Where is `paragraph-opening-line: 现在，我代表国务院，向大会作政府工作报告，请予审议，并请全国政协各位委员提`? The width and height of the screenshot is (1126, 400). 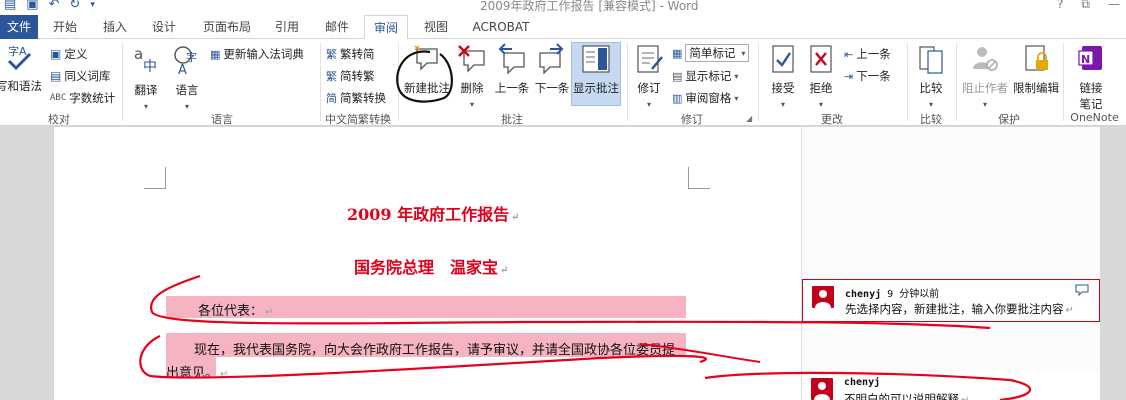
paragraph-opening-line: 现在，我代表国务院，向大会作政府工作报告，请予审议，并请全国政协各位委员提 is located at coordinates (434, 348).